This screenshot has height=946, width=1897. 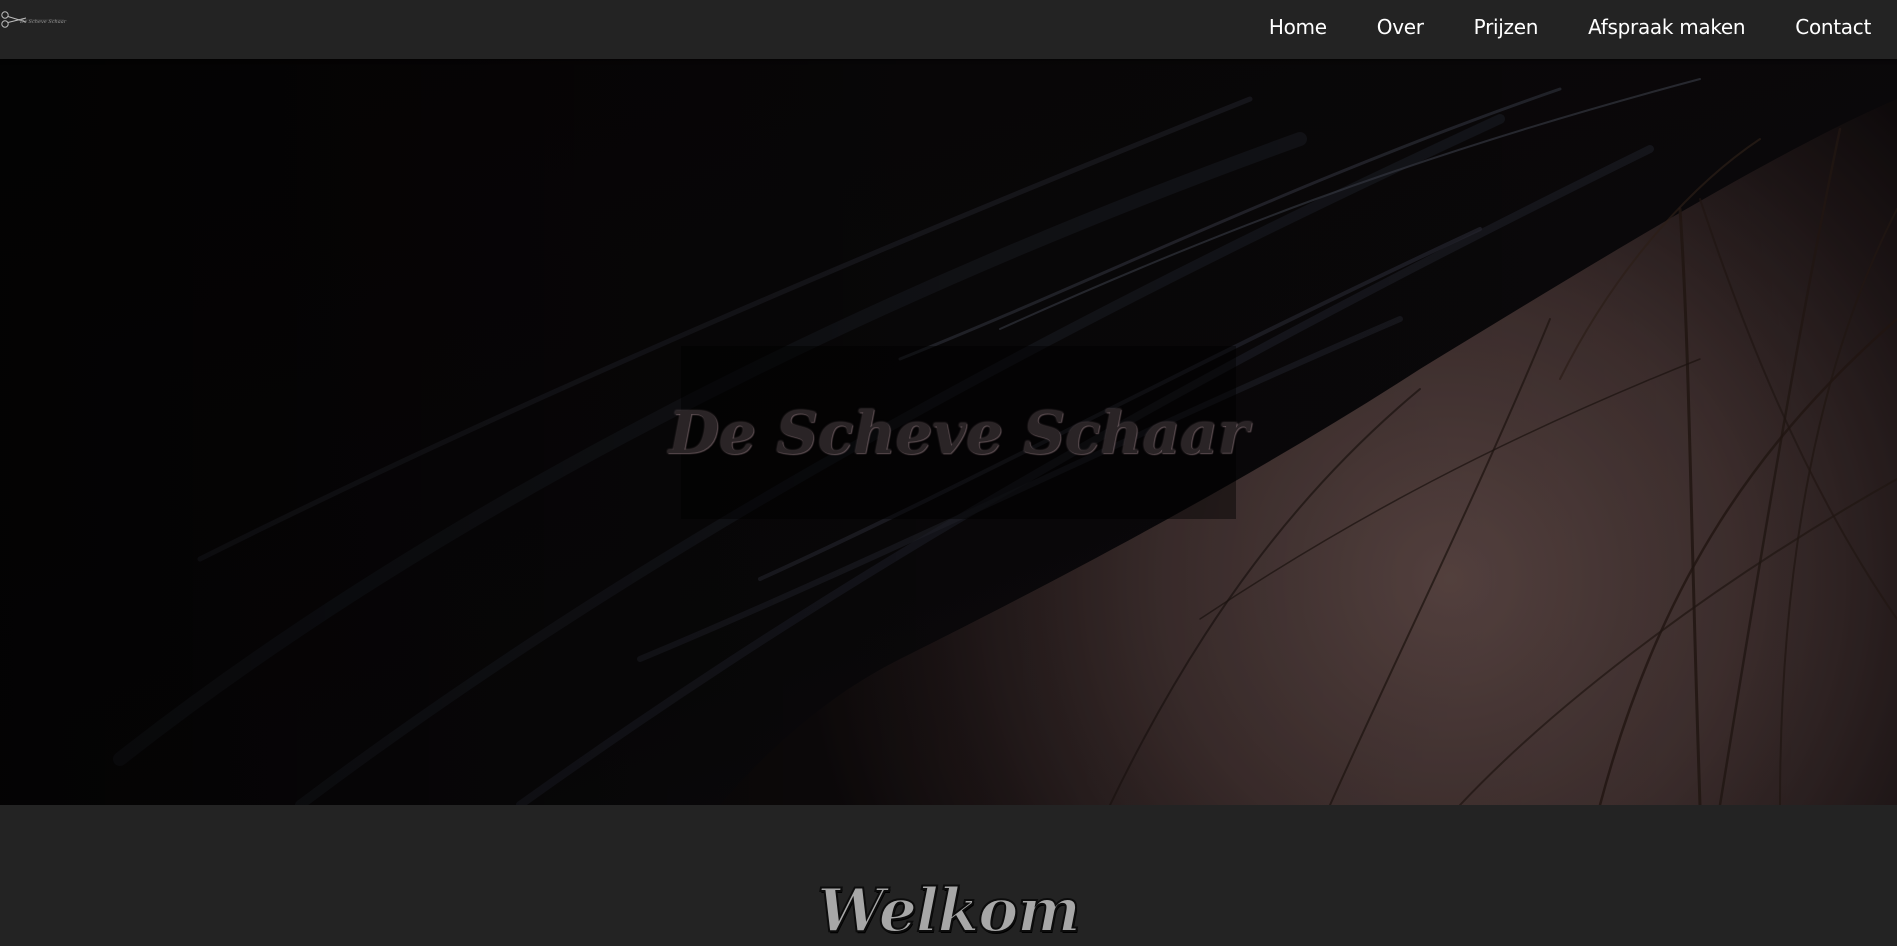 What do you see at coordinates (1400, 27) in the screenshot?
I see `nav-over: Over` at bounding box center [1400, 27].